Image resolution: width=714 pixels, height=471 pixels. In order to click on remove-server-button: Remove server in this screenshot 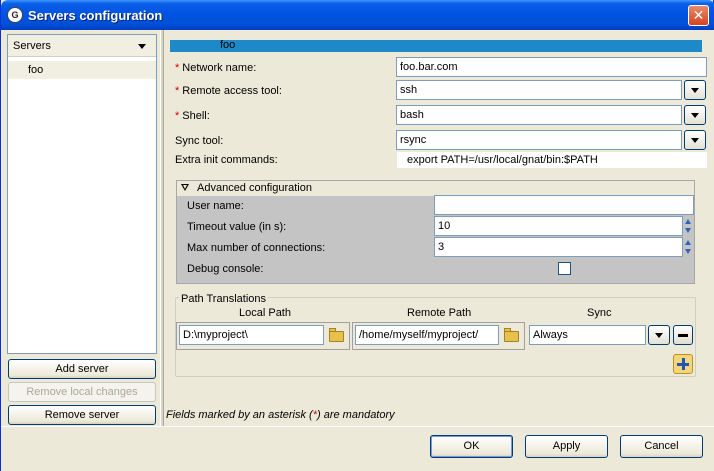, I will do `click(82, 415)`.